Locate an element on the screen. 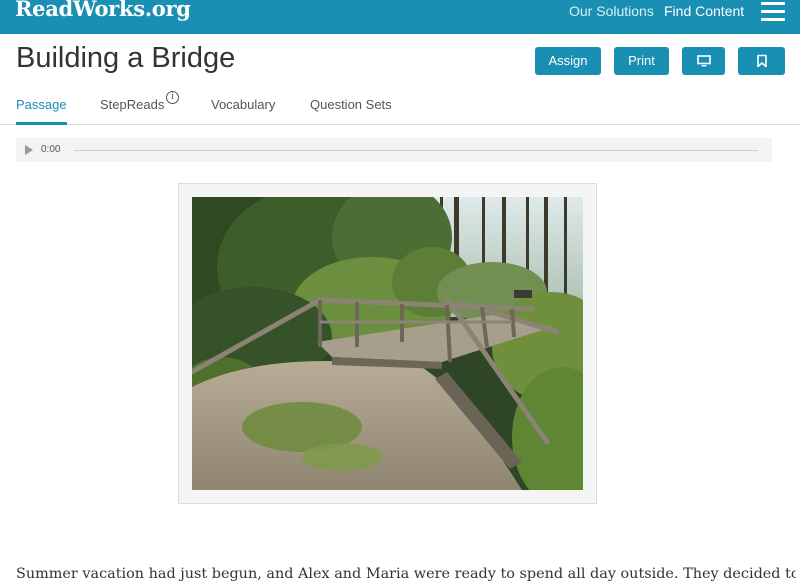 Image resolution: width=800 pixels, height=588 pixels. tab-stepreads: StepReads is located at coordinates (132, 104).